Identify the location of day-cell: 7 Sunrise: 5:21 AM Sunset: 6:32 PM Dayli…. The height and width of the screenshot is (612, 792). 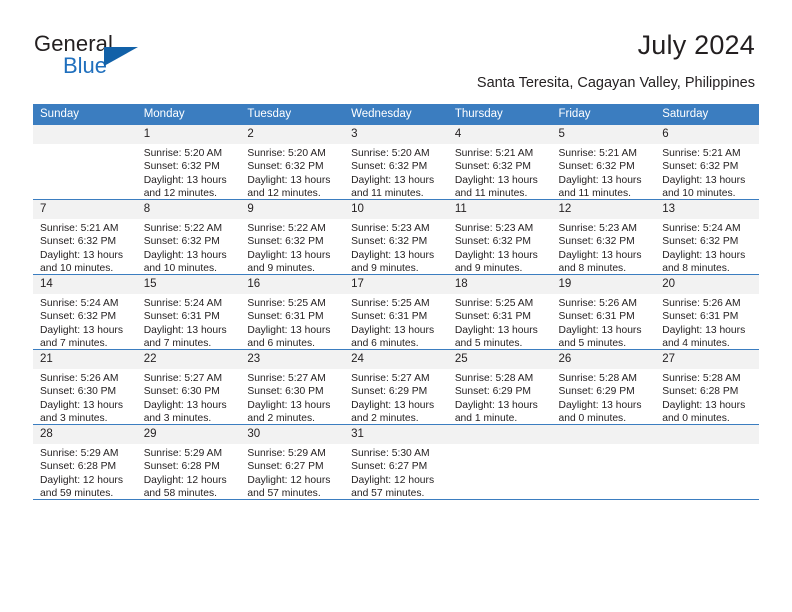
(85, 237).